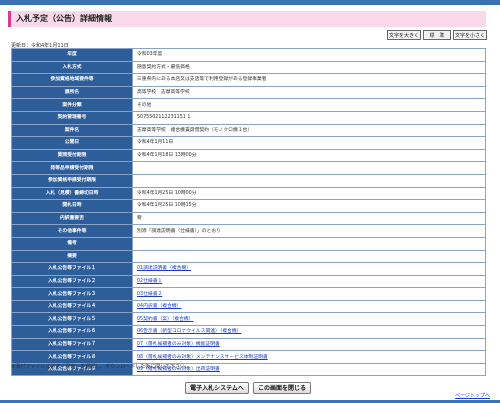 The image size is (500, 403). Describe the element at coordinates (309, 155) in the screenshot. I see `row-value: 令和4年1月18日 13時00分` at that location.